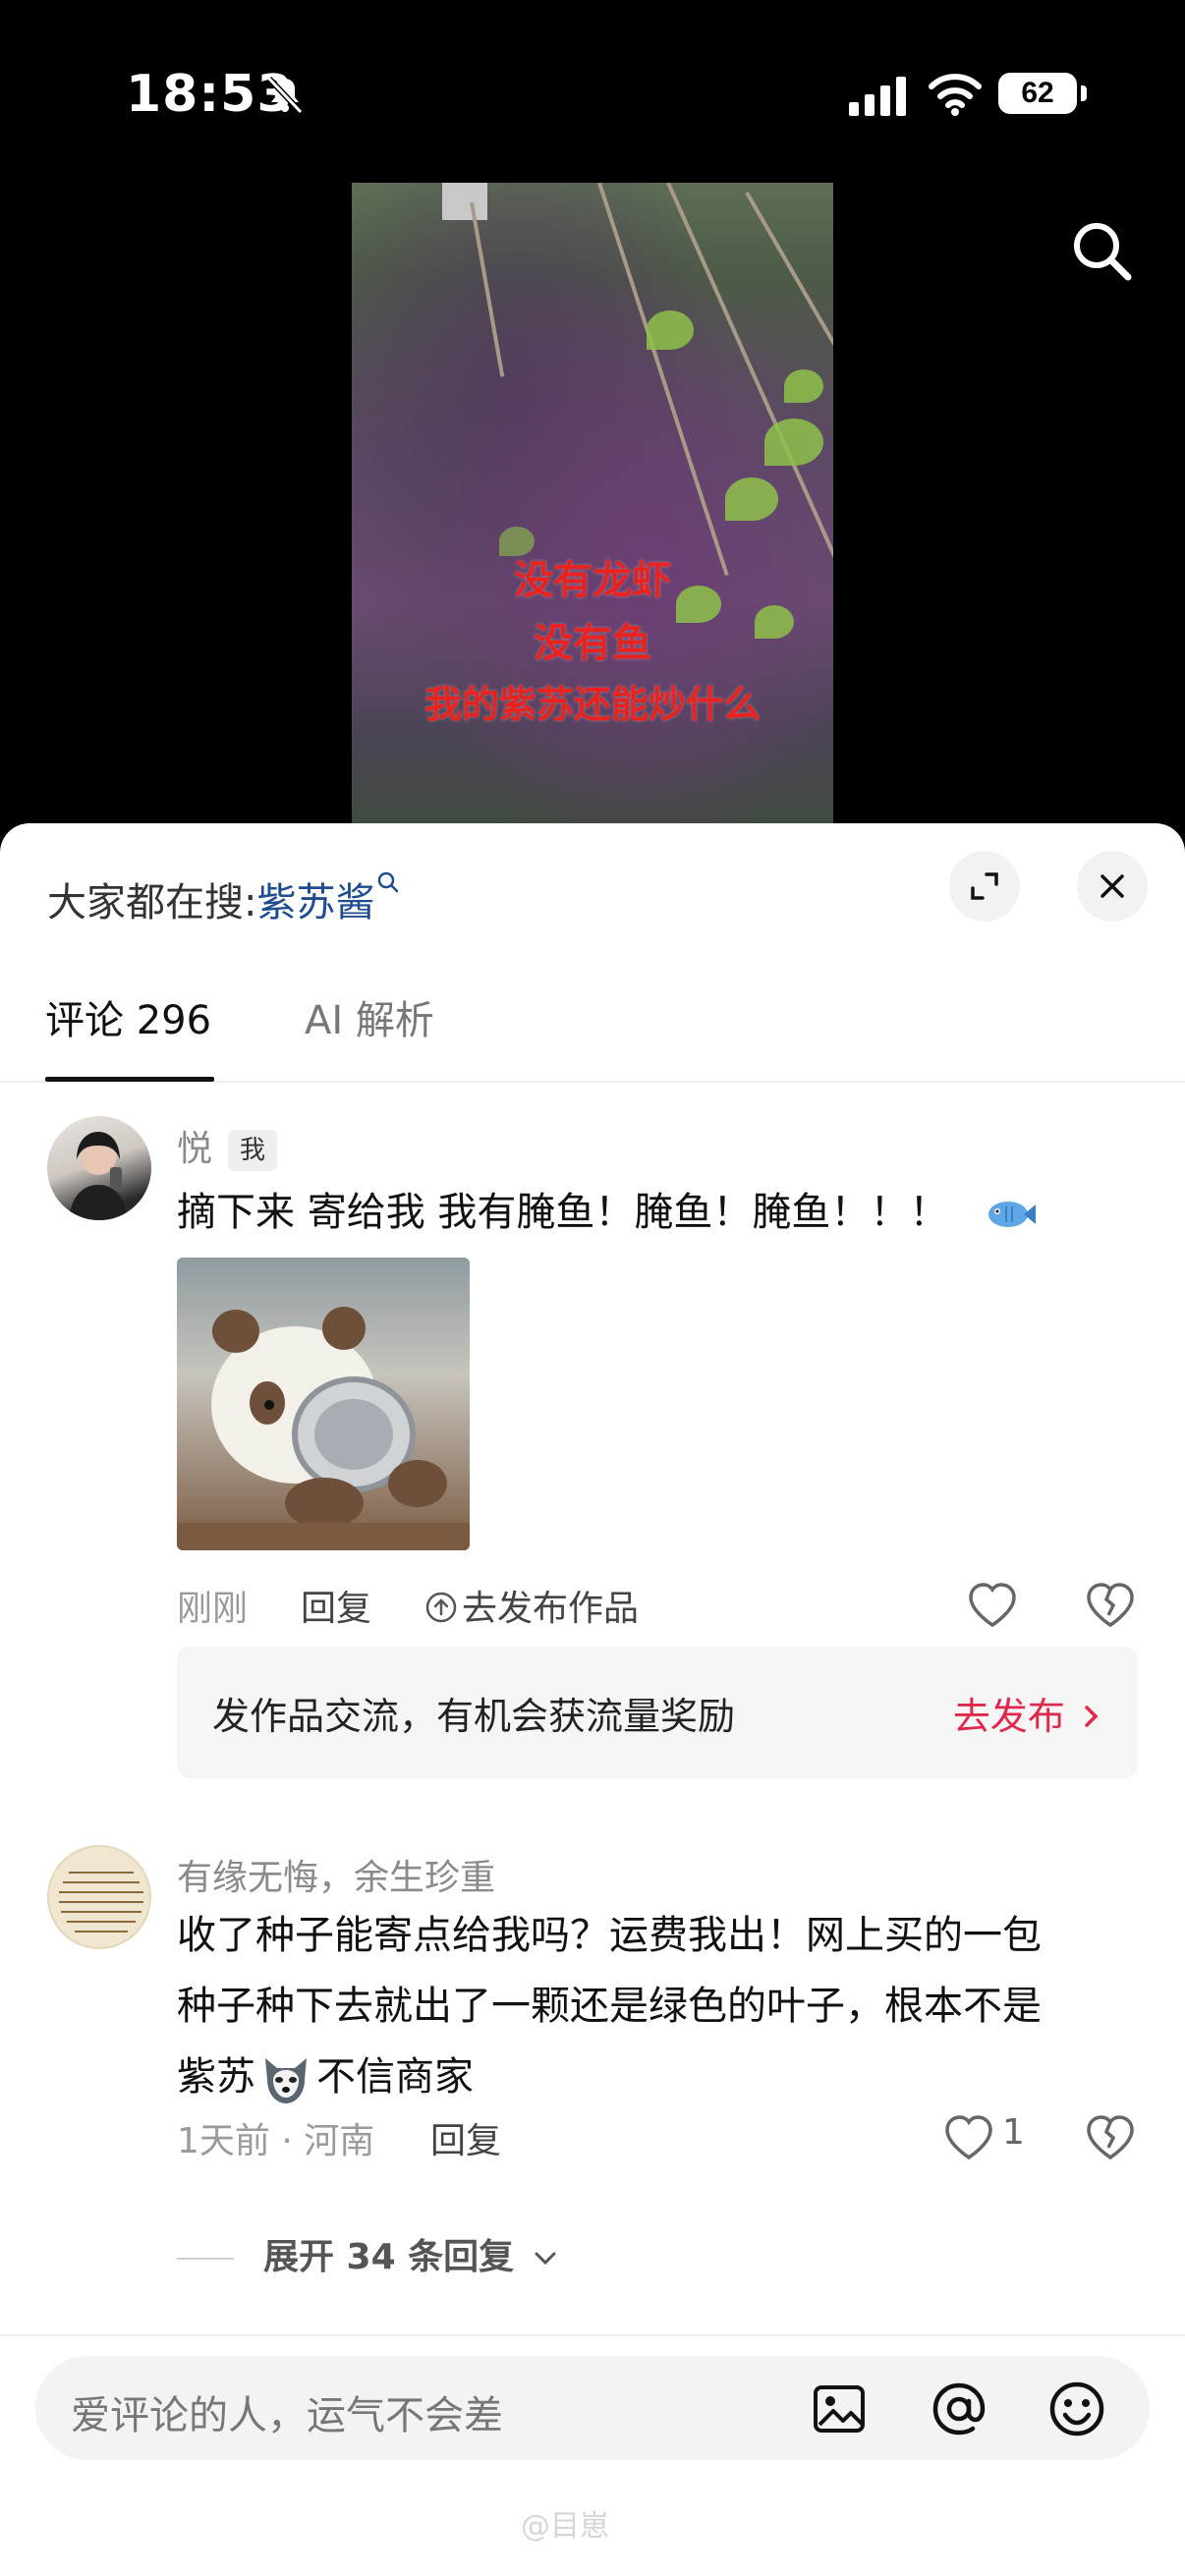 The width and height of the screenshot is (1185, 2576). Describe the element at coordinates (152, 902) in the screenshot. I see `hot-search-label: 大家都在搜:` at that location.